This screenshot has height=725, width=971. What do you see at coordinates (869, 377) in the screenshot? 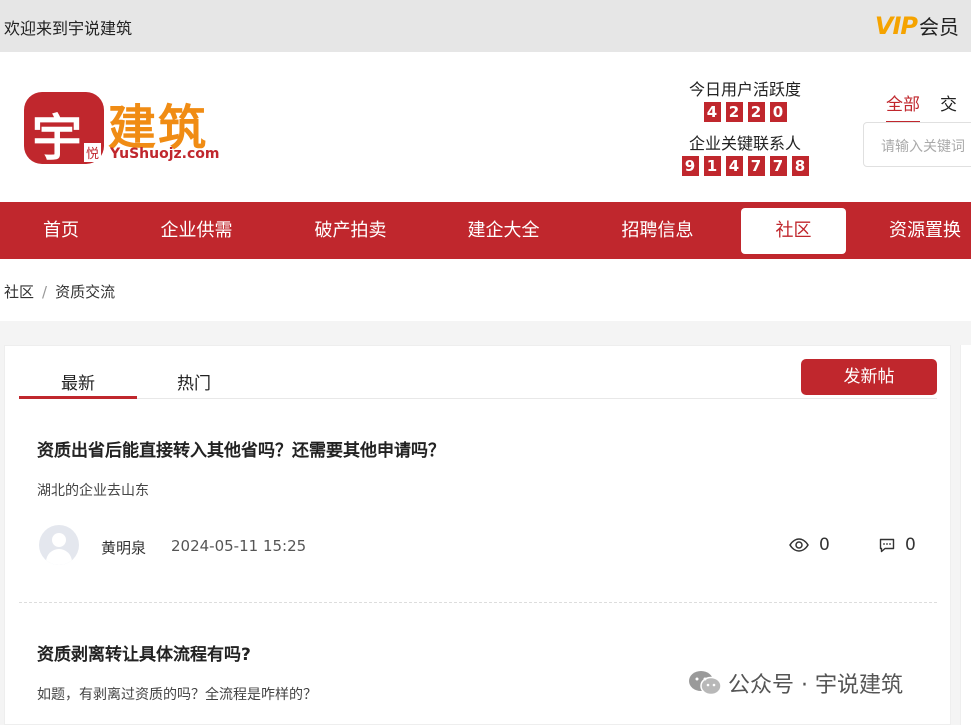
I see `new-post-button: 发新帖` at bounding box center [869, 377].